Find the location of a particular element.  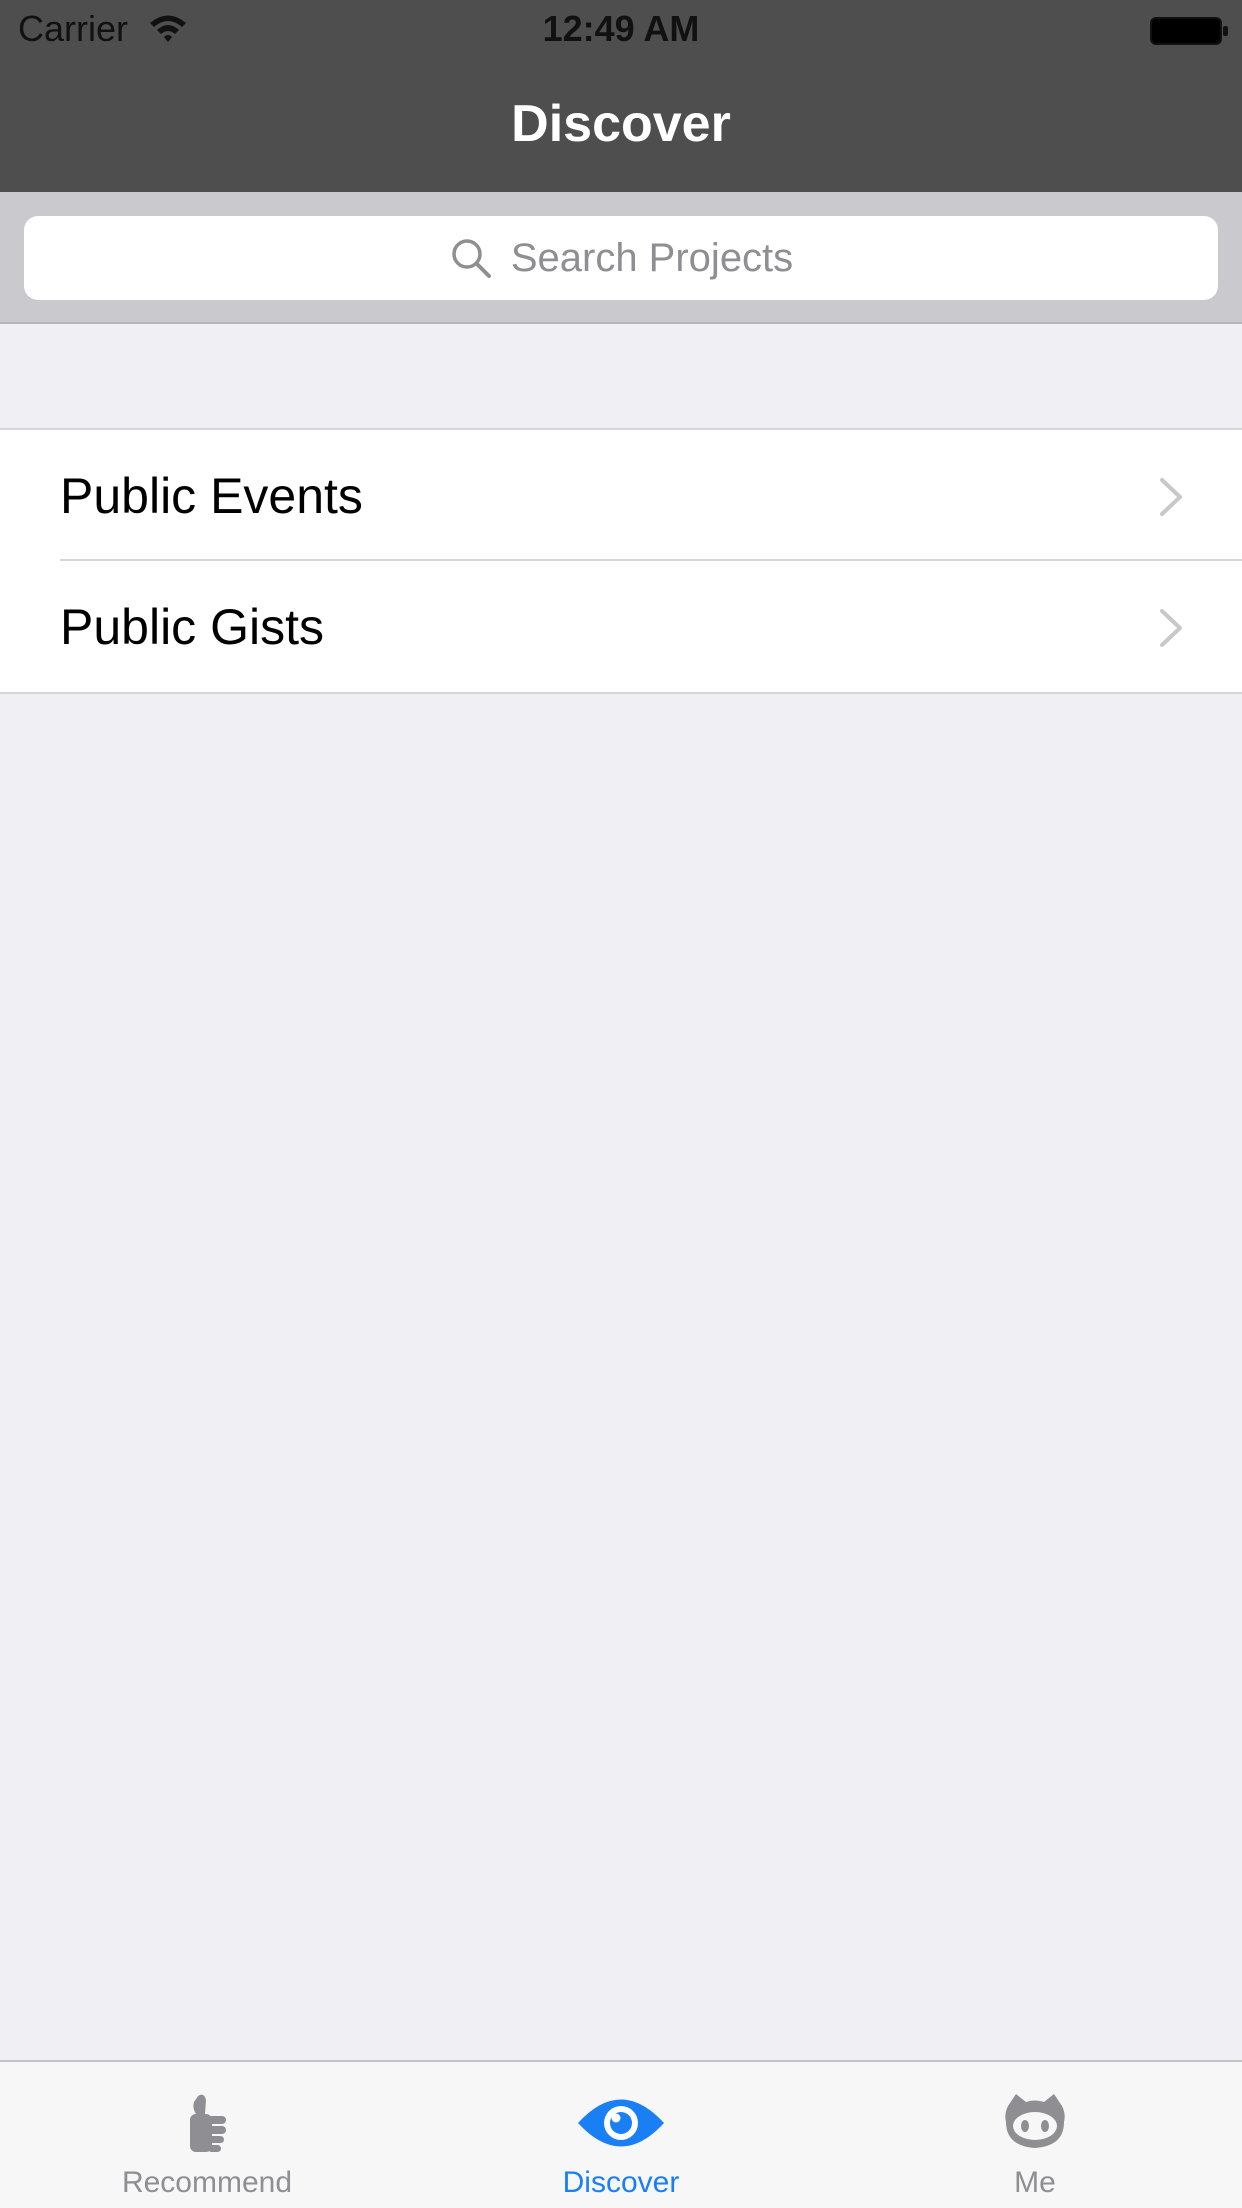

tab-label: Recommend is located at coordinates (207, 2182).